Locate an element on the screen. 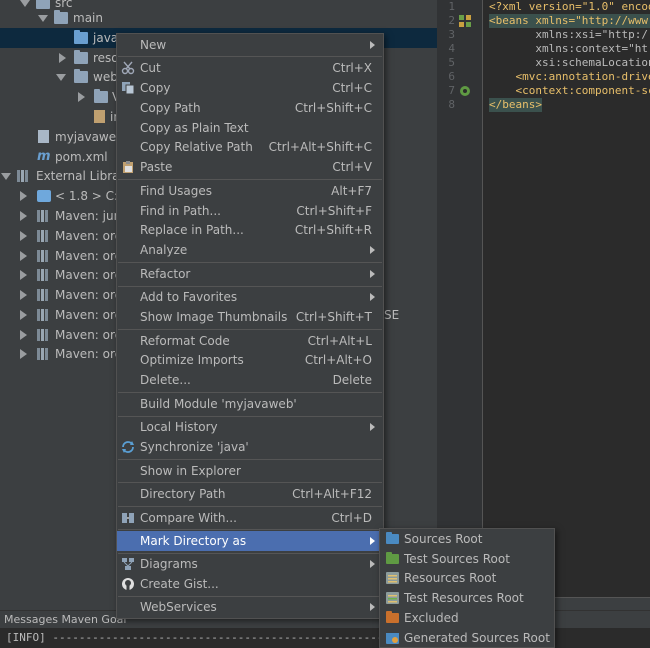 This screenshot has width=650, height=648. code-line-6: <mvc:annotation-drive is located at coordinates (569, 77).